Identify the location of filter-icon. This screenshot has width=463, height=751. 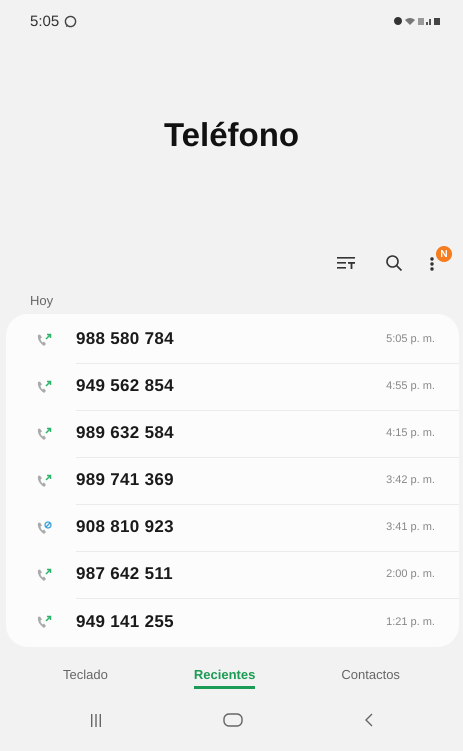
(346, 263).